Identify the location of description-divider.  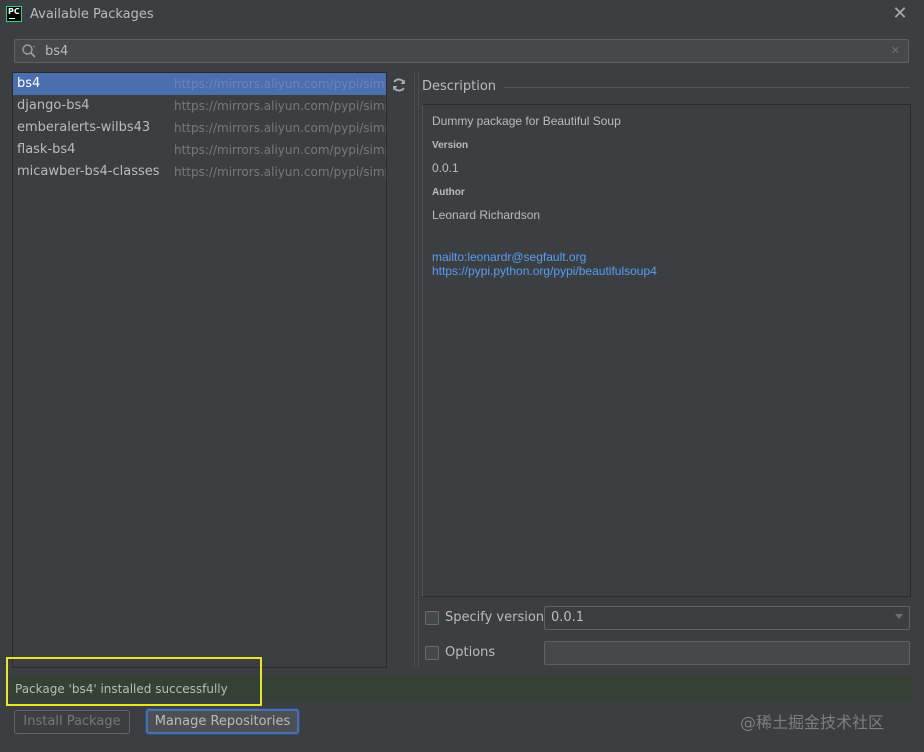
(705, 87).